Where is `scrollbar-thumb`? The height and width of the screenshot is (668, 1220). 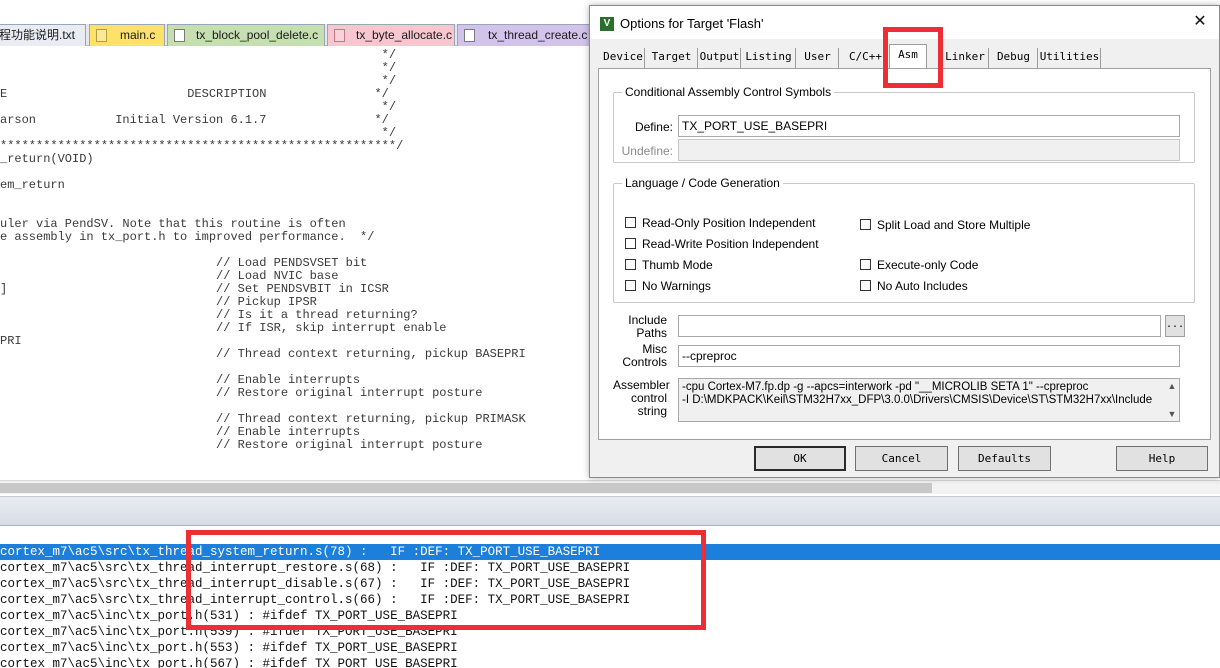 scrollbar-thumb is located at coordinates (466, 488).